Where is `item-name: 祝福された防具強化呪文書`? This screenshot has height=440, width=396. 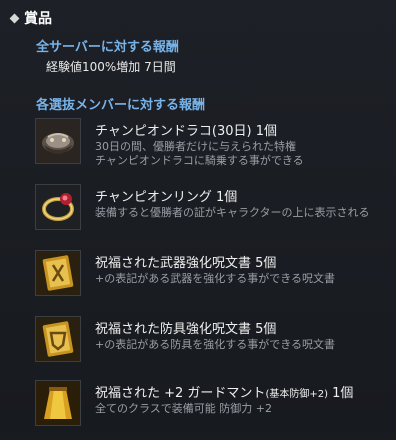 item-name: 祝福された防具強化呪文書 is located at coordinates (173, 329).